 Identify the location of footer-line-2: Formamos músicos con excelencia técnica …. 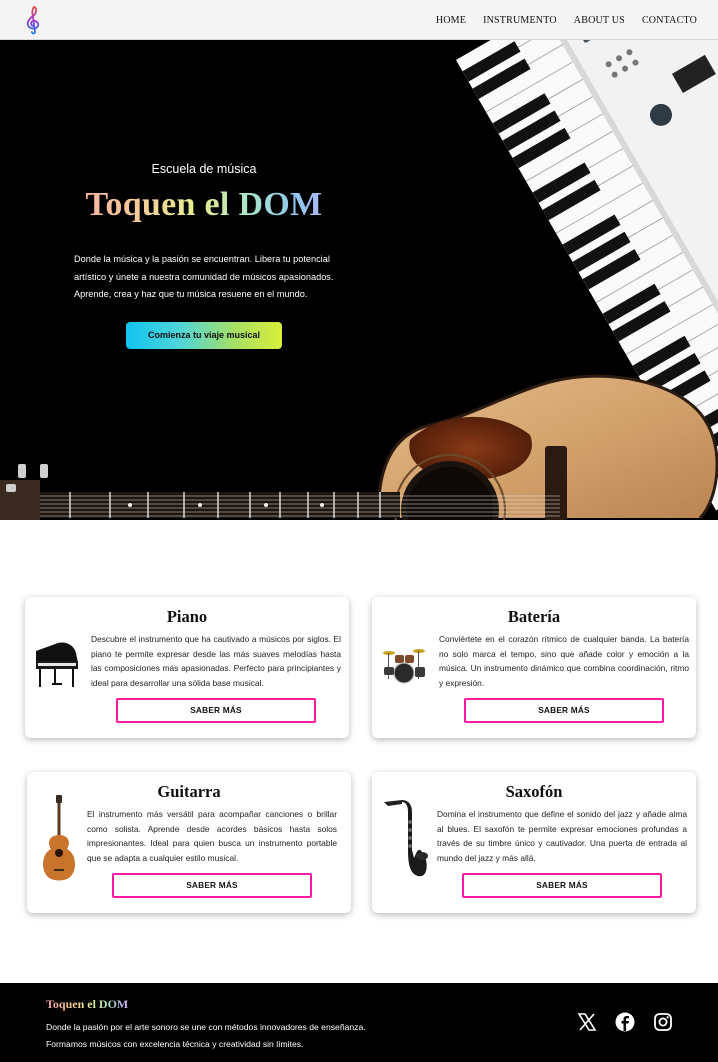
(175, 1044).